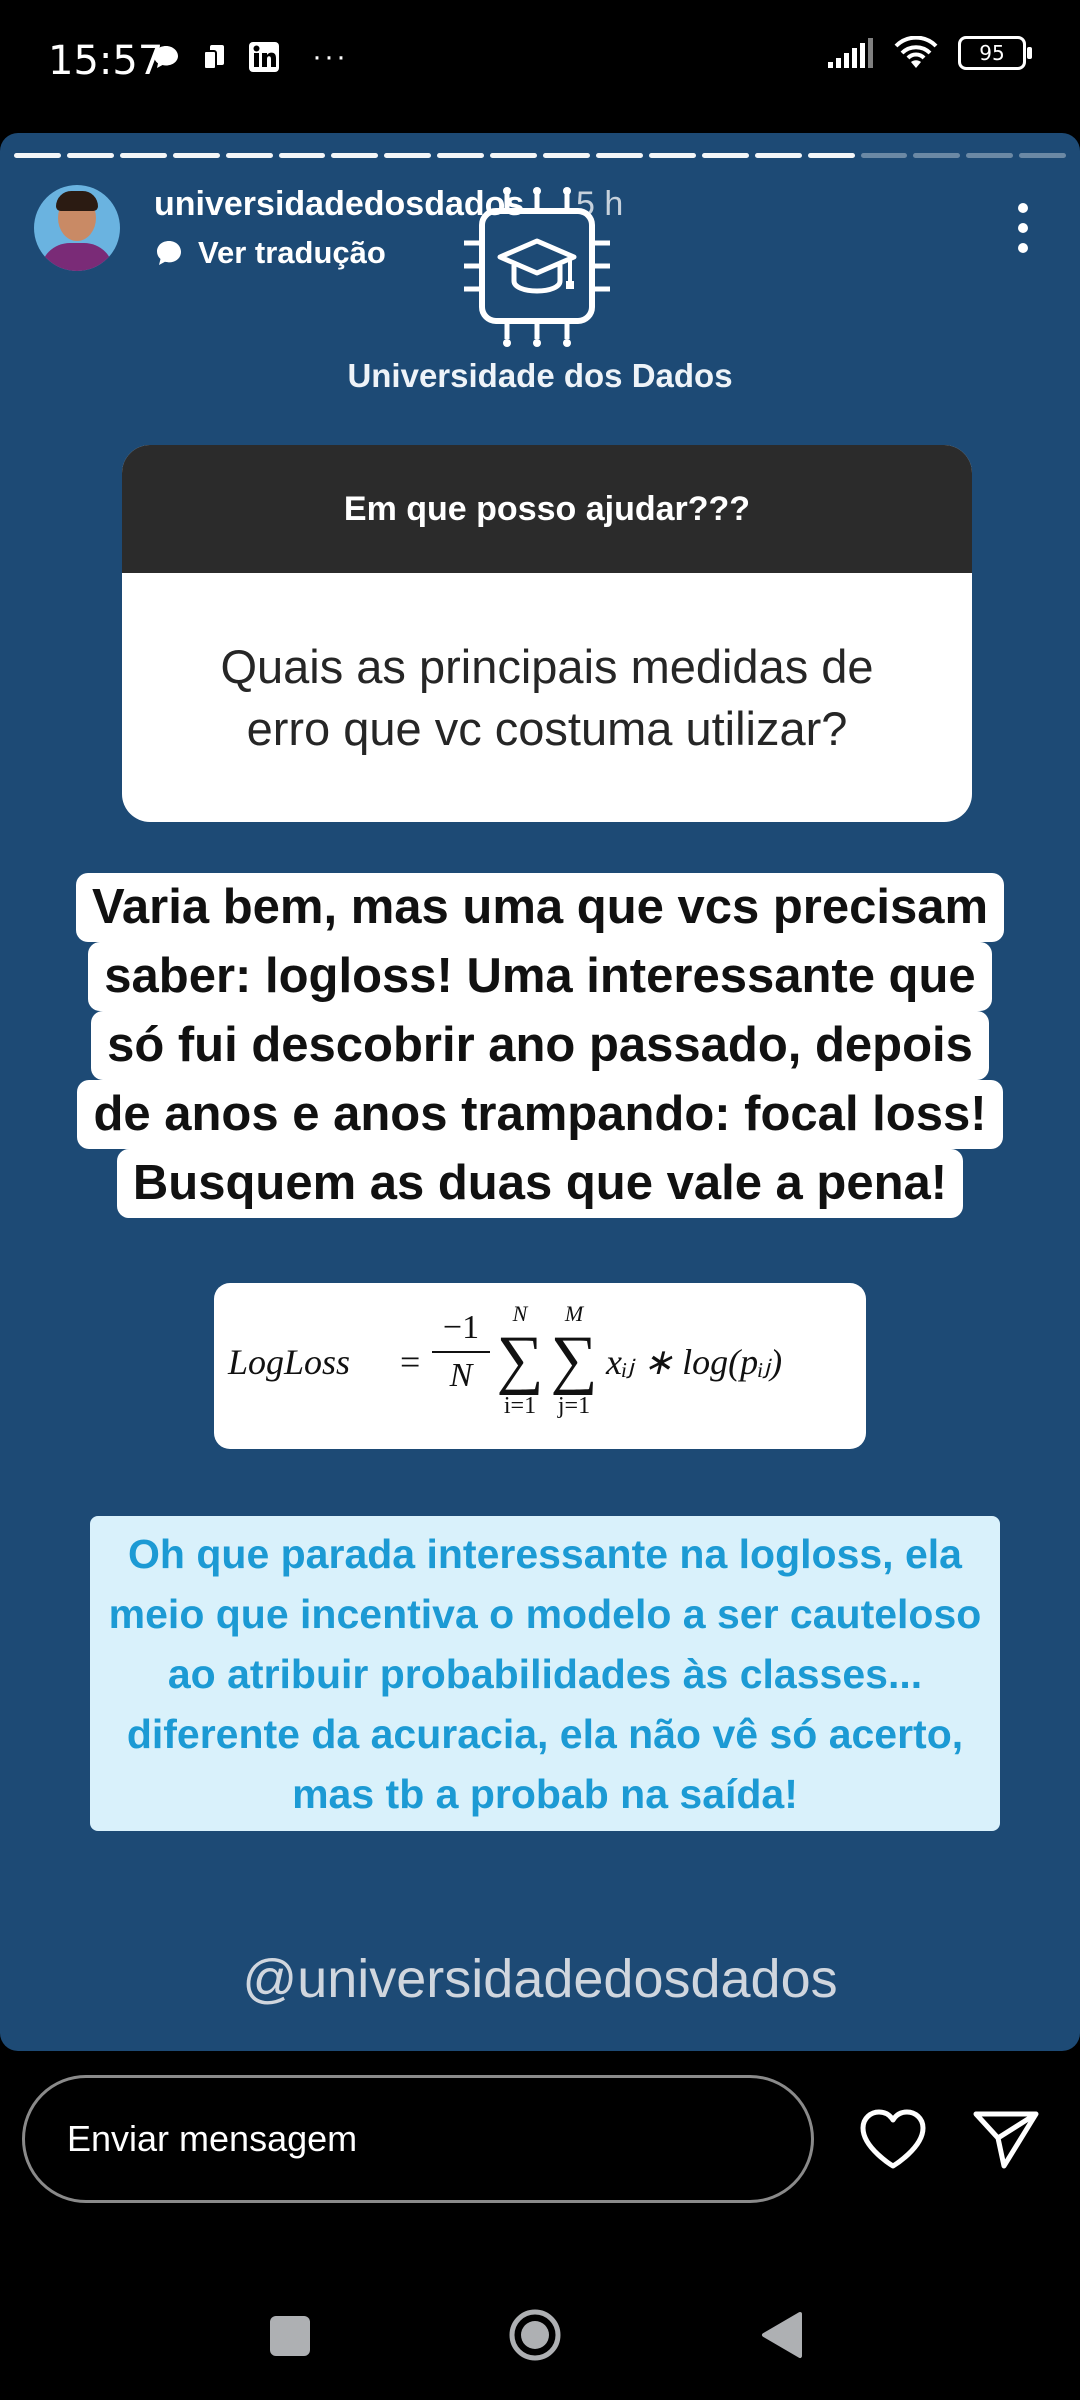 Image resolution: width=1080 pixels, height=2400 pixels. Describe the element at coordinates (520, 1406) in the screenshot. I see `sum-i-lower: i=1` at that location.